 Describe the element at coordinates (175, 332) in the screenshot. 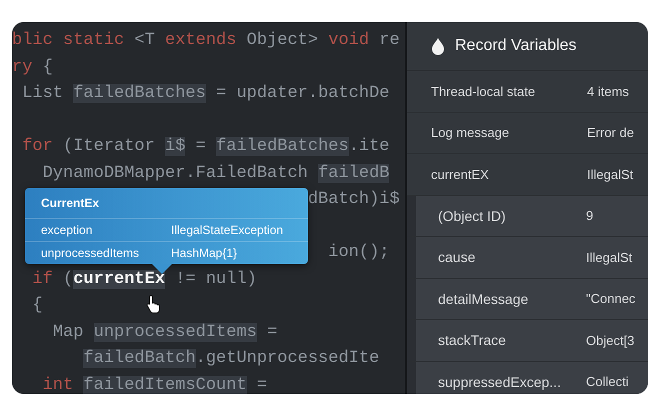

I see `code-variable: unprocessedItems` at that location.